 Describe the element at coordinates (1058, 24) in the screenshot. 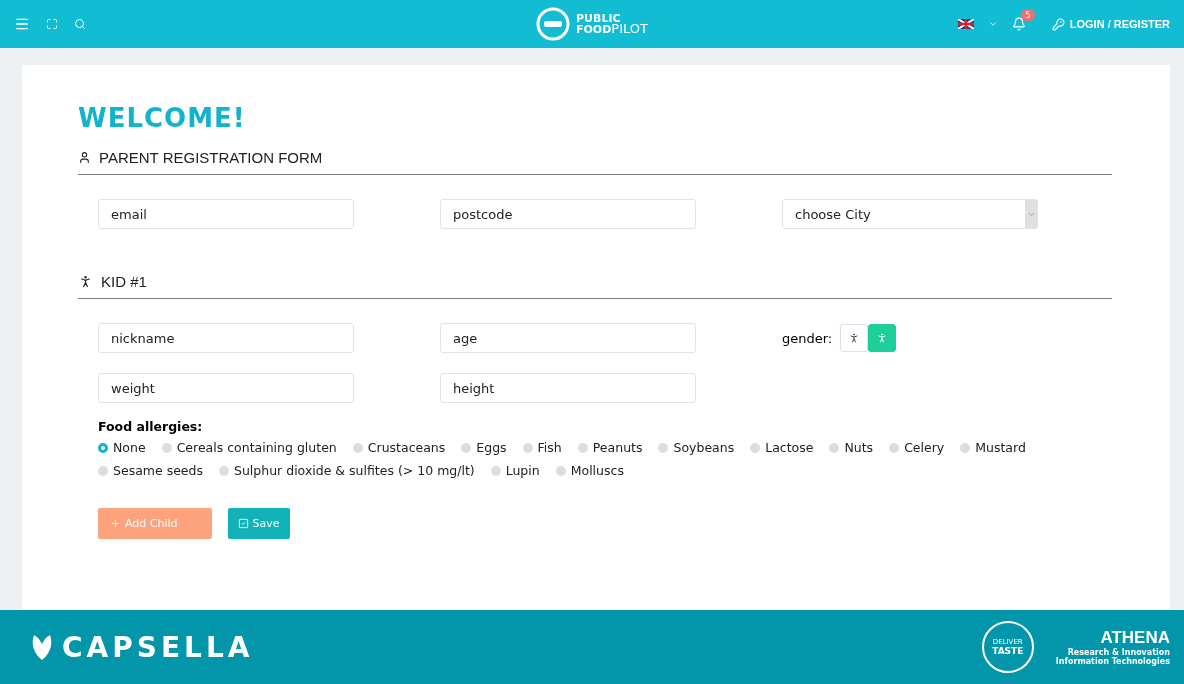

I see `key-icon` at that location.